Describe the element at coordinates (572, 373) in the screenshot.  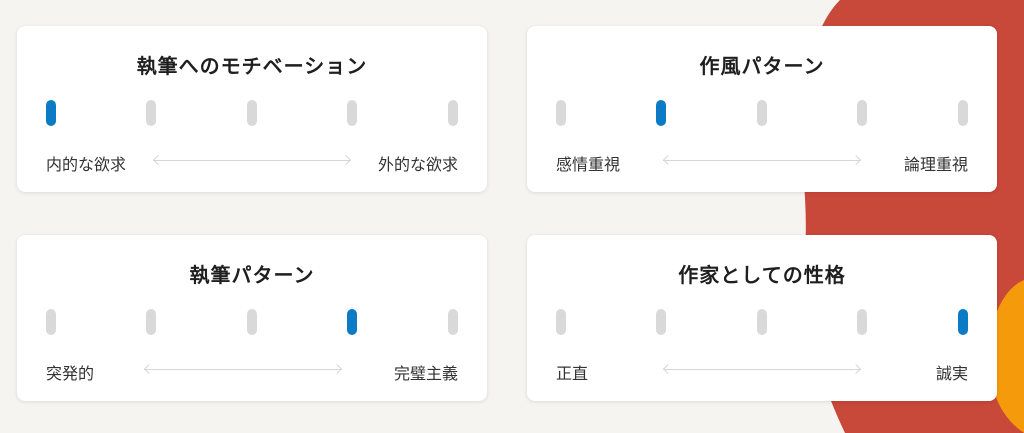
I see `scale-left-label: 正直` at that location.